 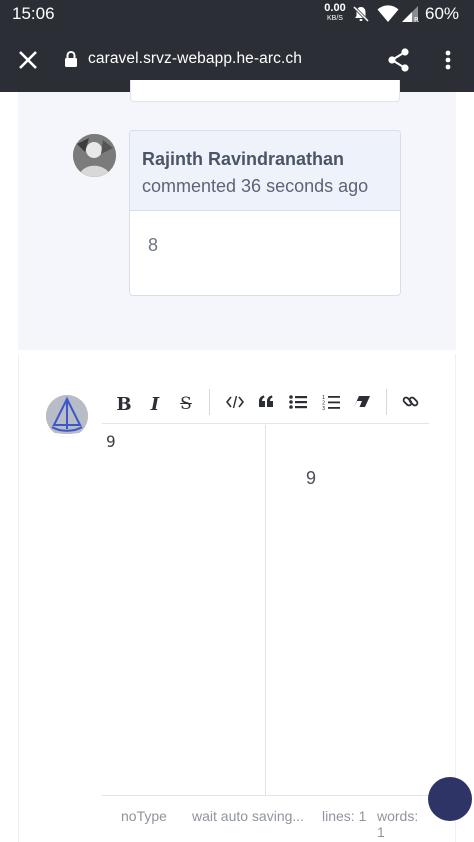 What do you see at coordinates (195, 59) in the screenshot?
I see `url-text: caravel.srvz-webapp.he-arc.ch` at bounding box center [195, 59].